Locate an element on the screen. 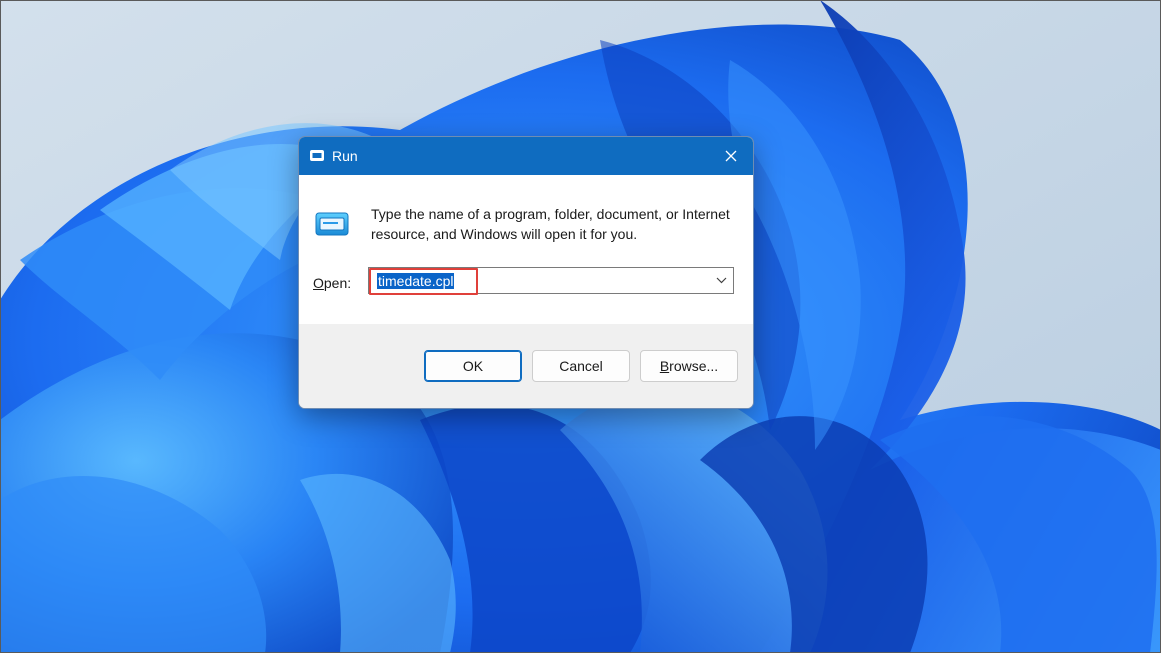  dialog-title: Run is located at coordinates (345, 156).